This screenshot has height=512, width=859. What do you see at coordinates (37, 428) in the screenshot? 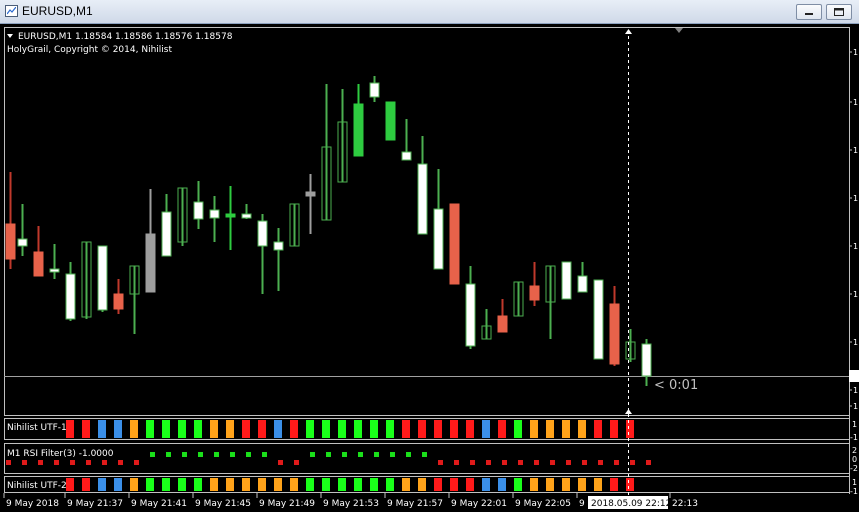
I see `utf1-label: Nihilist UTF-1` at bounding box center [37, 428].